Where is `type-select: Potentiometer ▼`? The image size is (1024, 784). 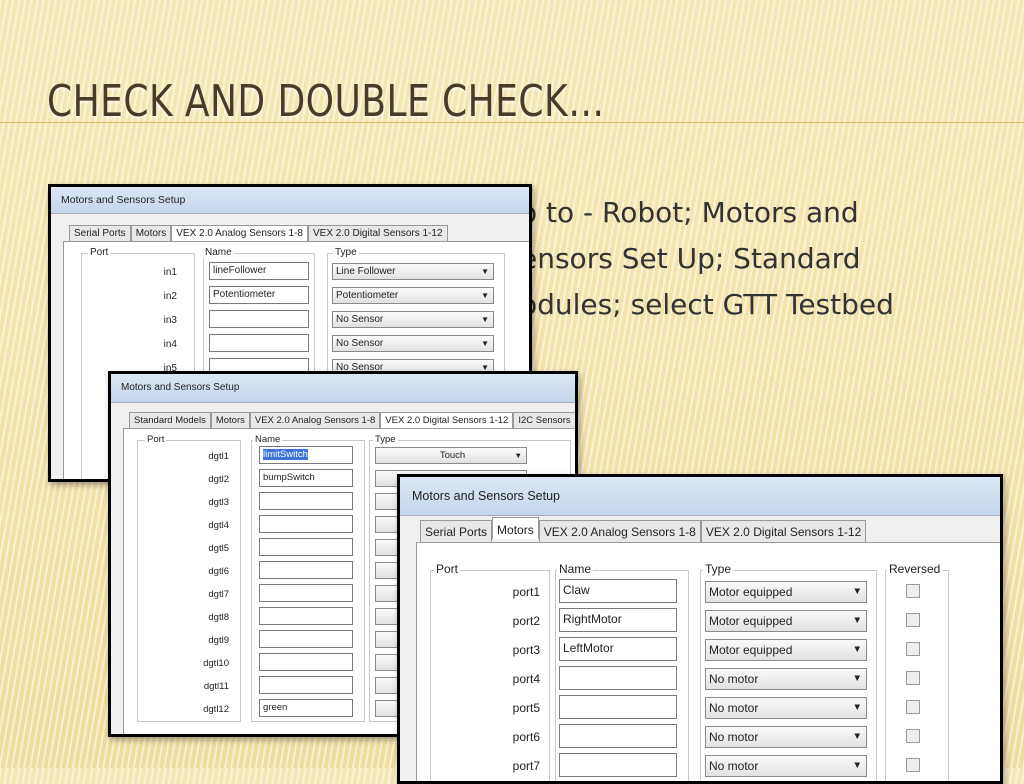
type-select: Potentiometer ▼ is located at coordinates (413, 295).